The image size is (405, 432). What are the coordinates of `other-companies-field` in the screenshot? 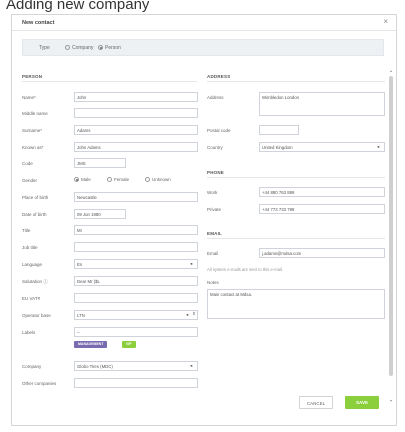 It's located at (136, 383).